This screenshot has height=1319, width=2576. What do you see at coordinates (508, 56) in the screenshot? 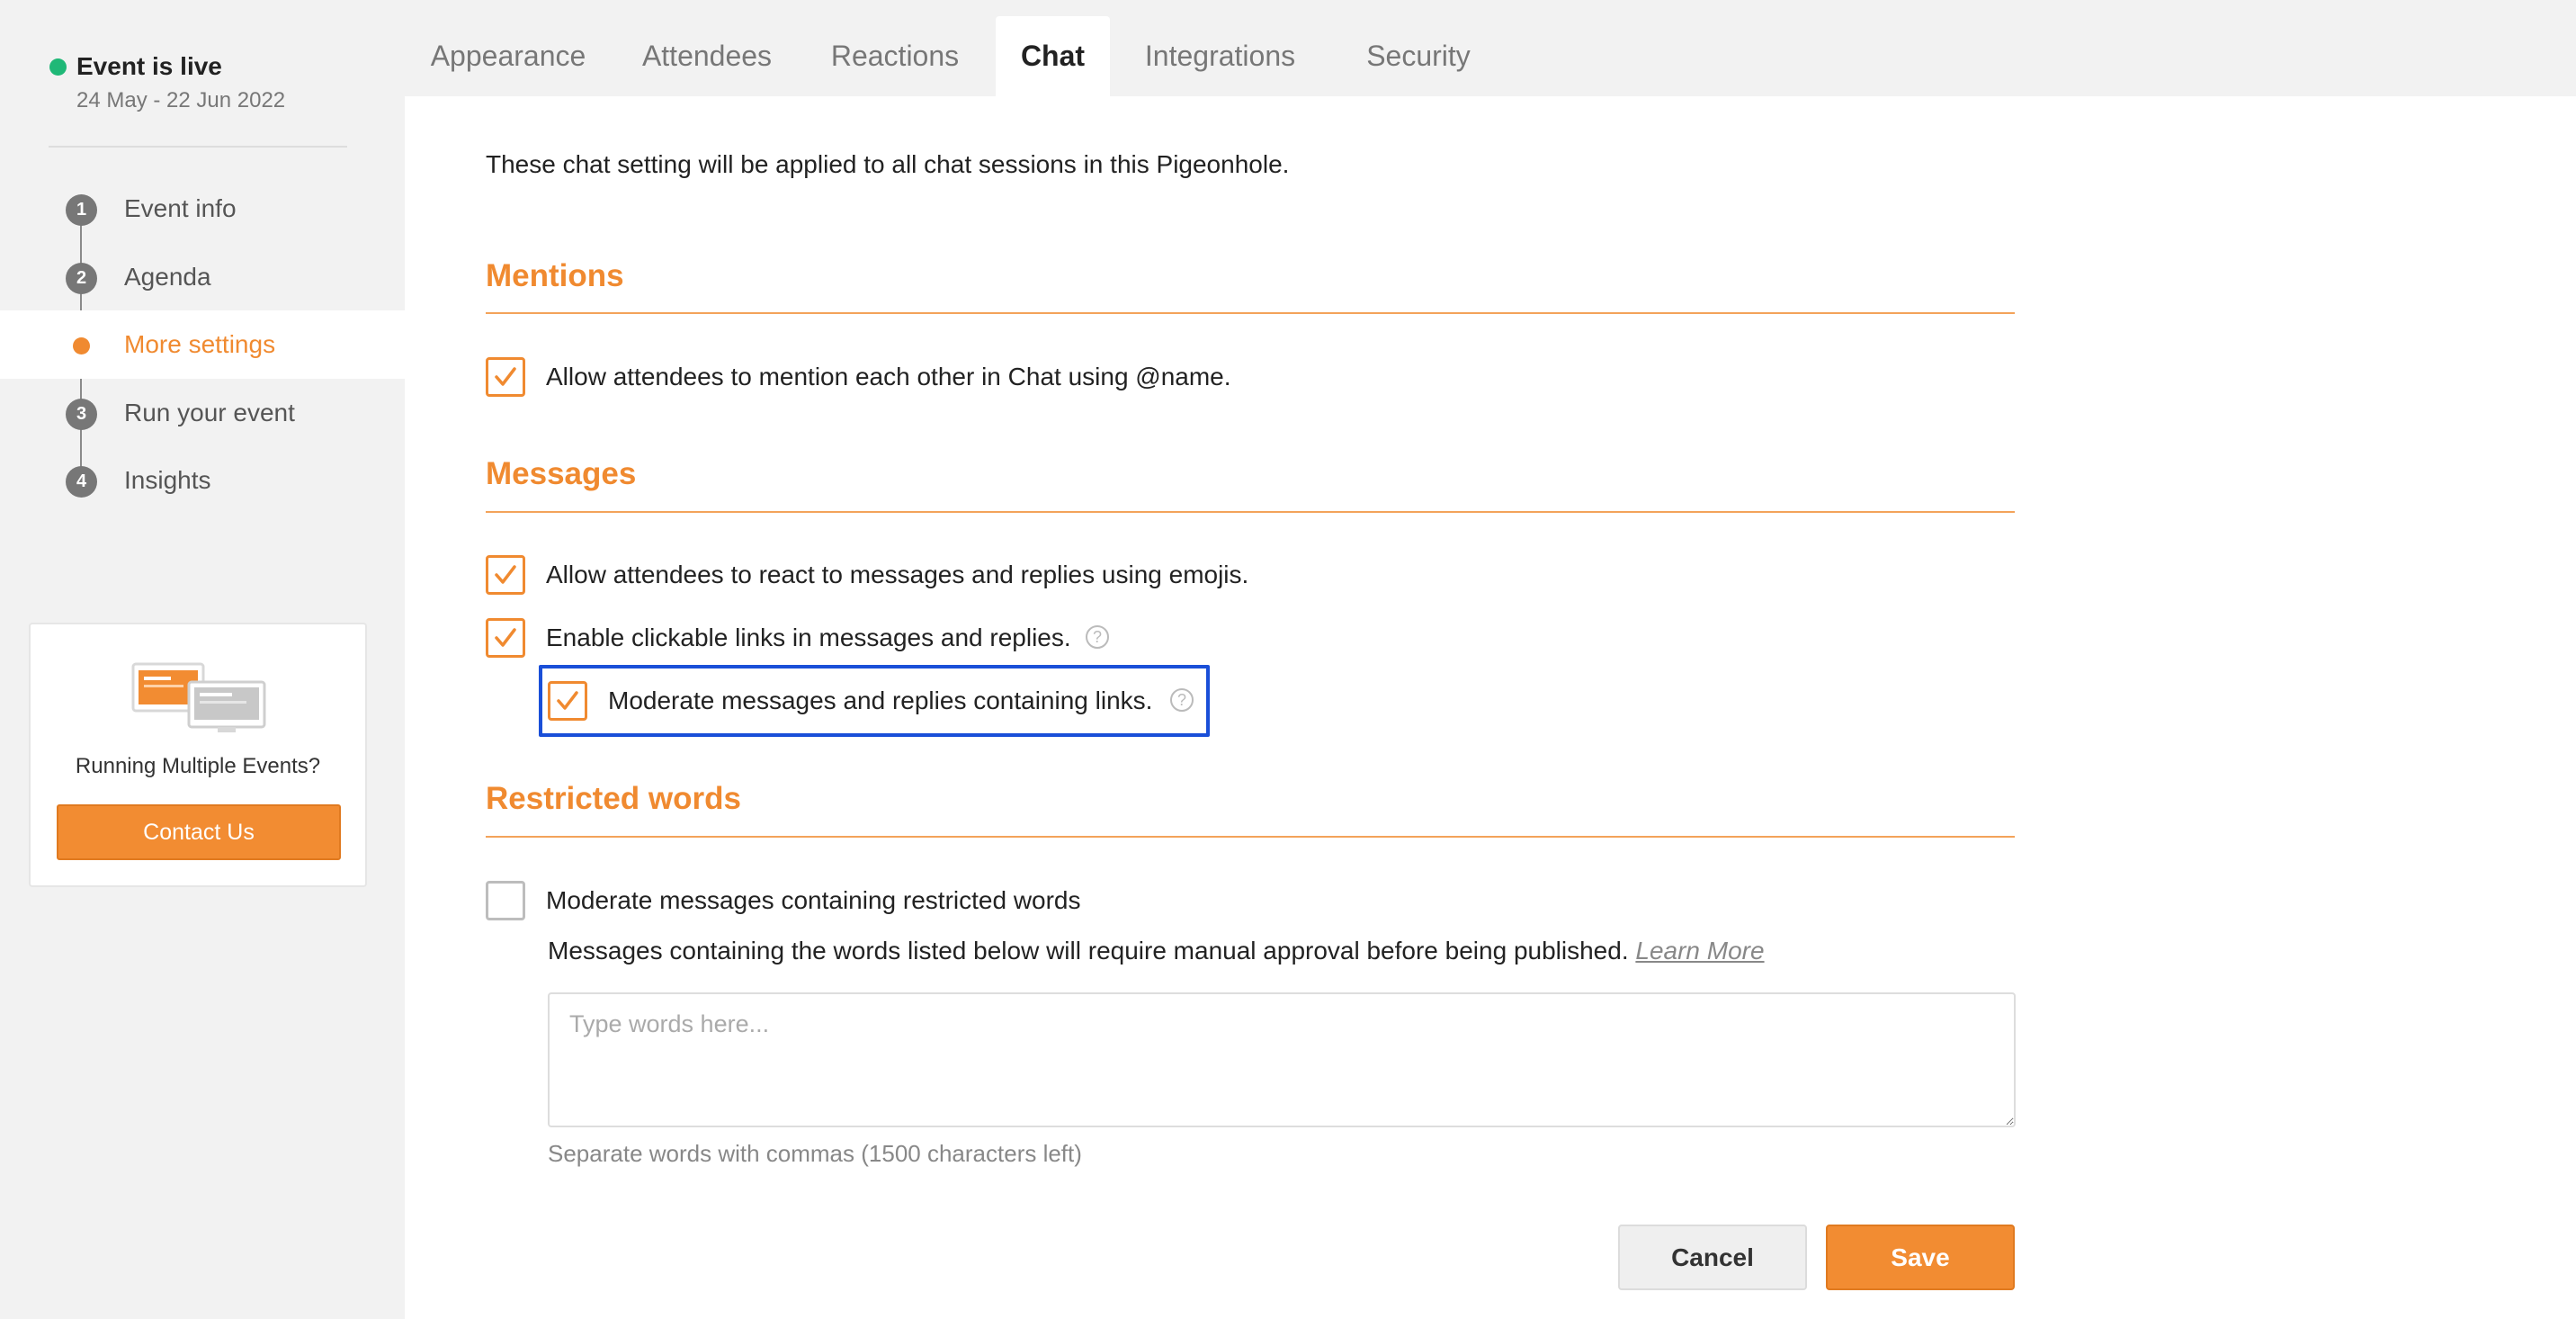
I see `tab-appearance: Appearance` at bounding box center [508, 56].